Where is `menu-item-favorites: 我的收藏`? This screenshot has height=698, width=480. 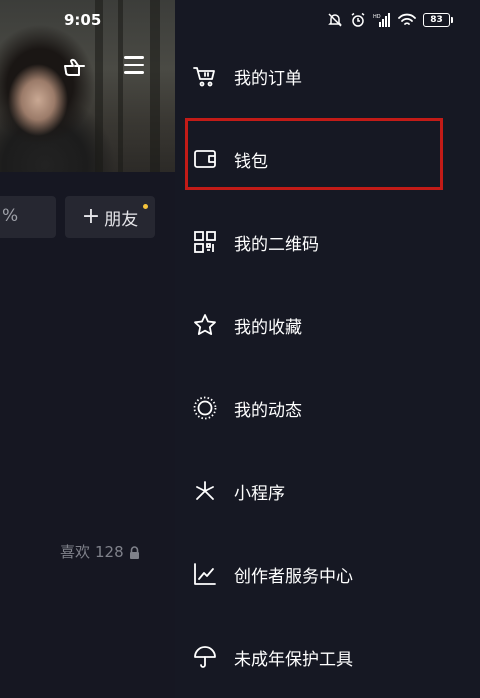 menu-item-favorites: 我的收藏 is located at coordinates (327, 325).